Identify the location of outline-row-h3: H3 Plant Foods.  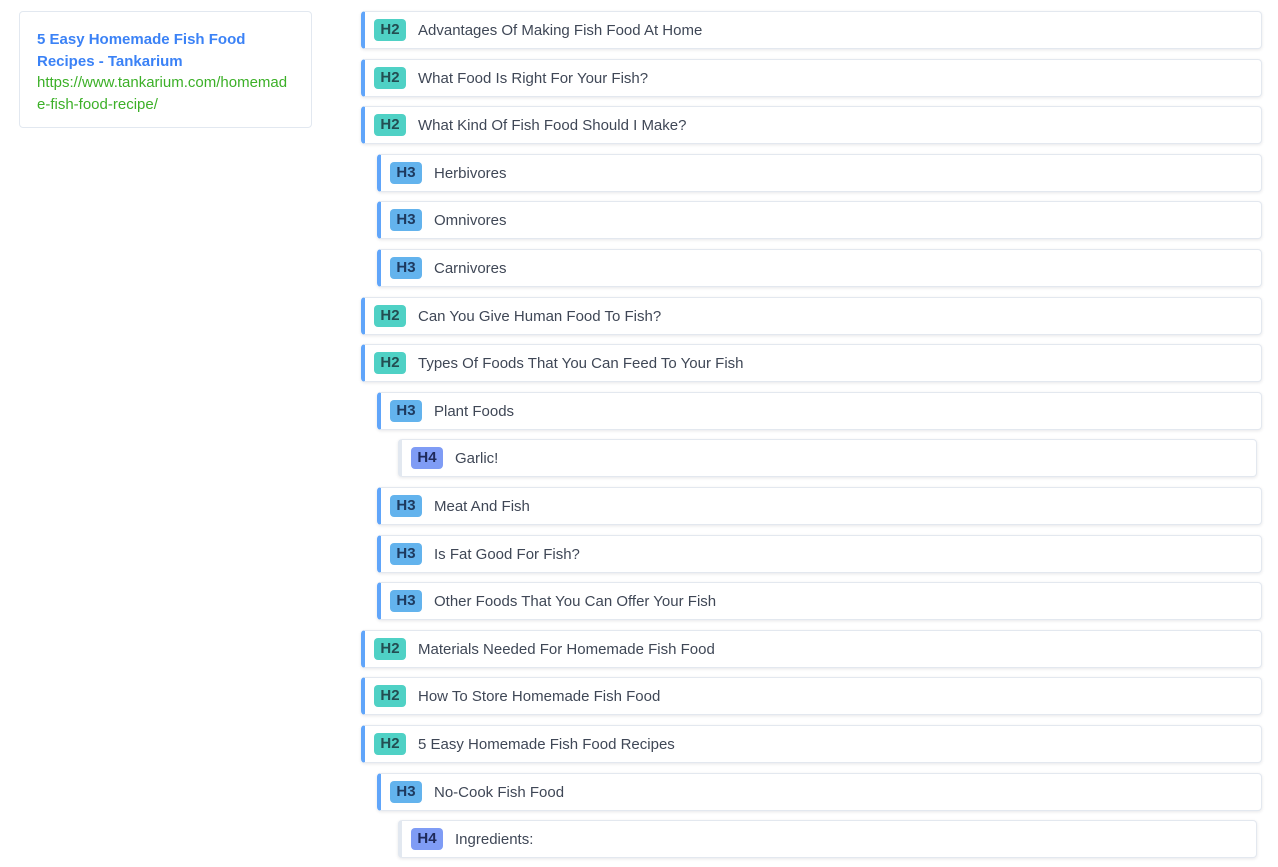
(819, 411).